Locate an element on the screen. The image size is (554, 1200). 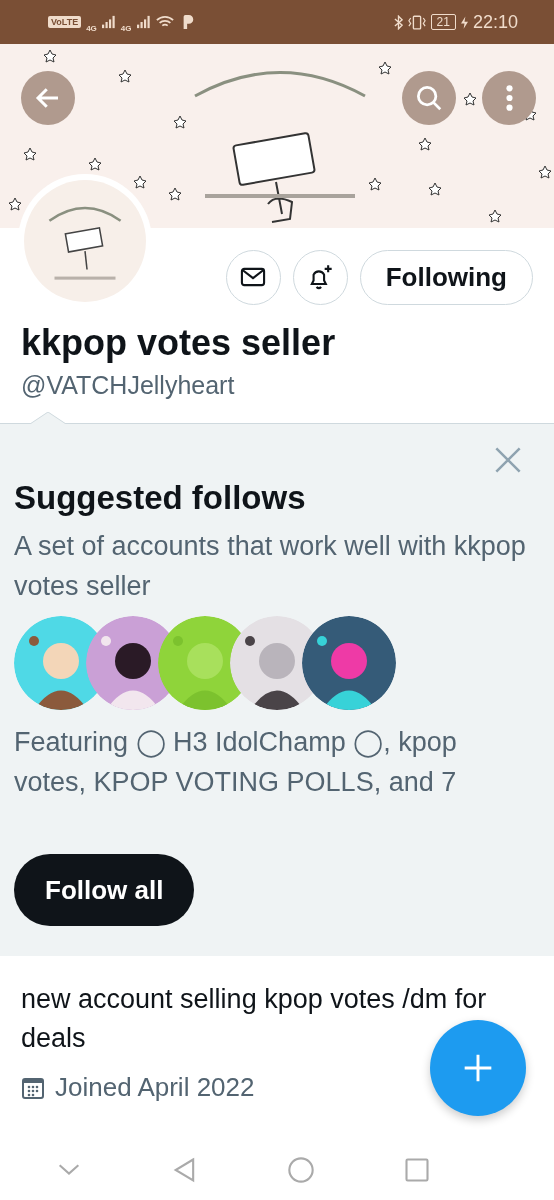
close-icon is located at coordinates (508, 460).